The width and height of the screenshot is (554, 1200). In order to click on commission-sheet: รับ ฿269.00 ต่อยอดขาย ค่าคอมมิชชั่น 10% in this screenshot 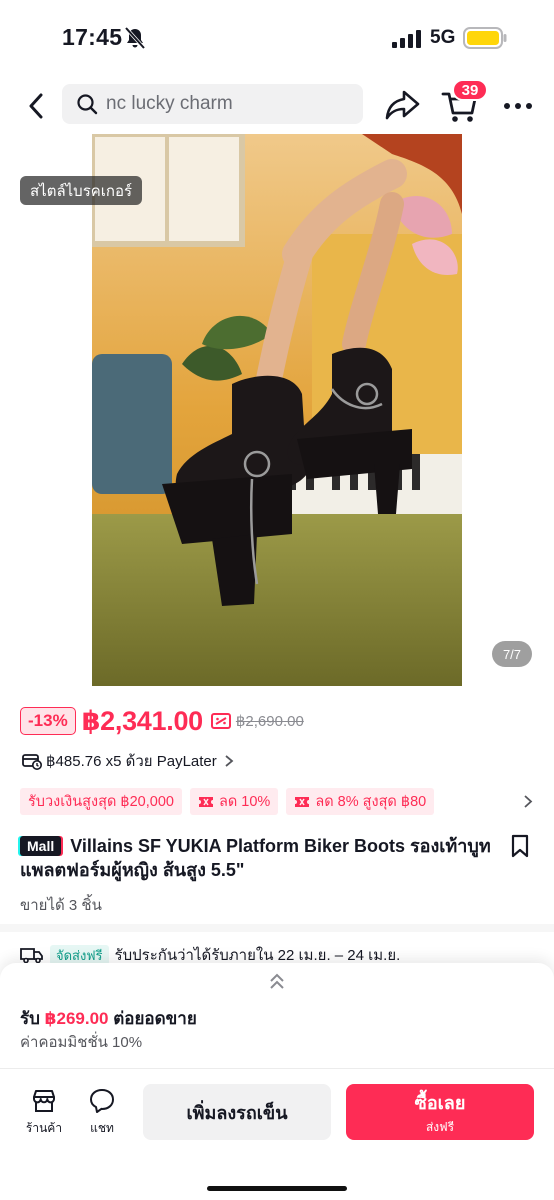, I will do `click(277, 1018)`.